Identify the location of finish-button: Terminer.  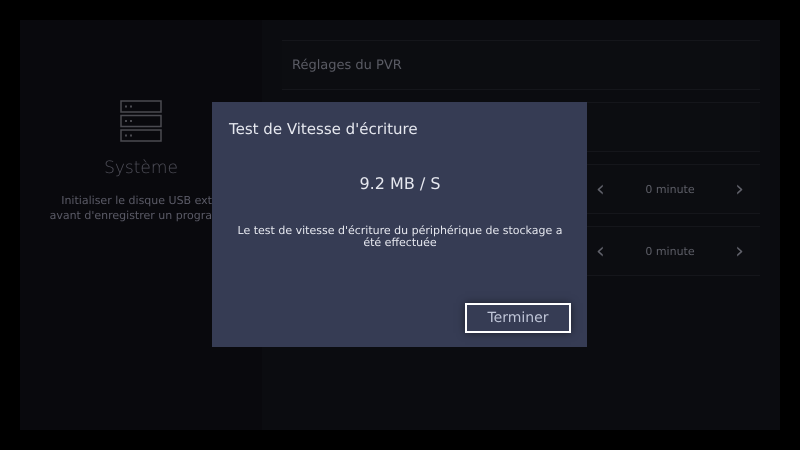
(518, 318).